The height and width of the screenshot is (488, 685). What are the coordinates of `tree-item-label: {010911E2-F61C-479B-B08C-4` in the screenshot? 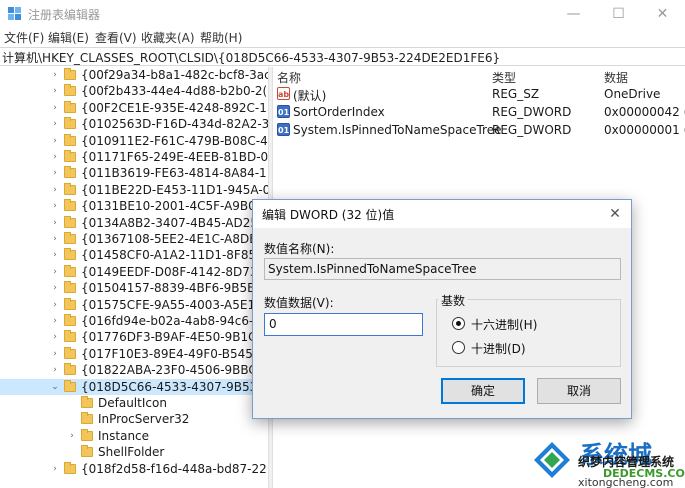 It's located at (174, 140).